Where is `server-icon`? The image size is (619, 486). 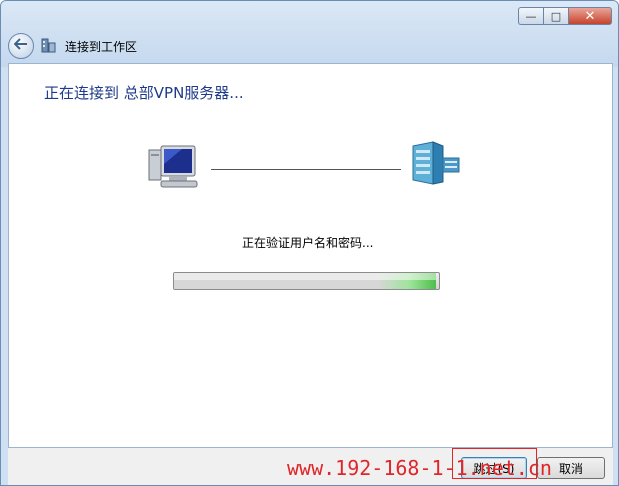
server-icon is located at coordinates (436, 163).